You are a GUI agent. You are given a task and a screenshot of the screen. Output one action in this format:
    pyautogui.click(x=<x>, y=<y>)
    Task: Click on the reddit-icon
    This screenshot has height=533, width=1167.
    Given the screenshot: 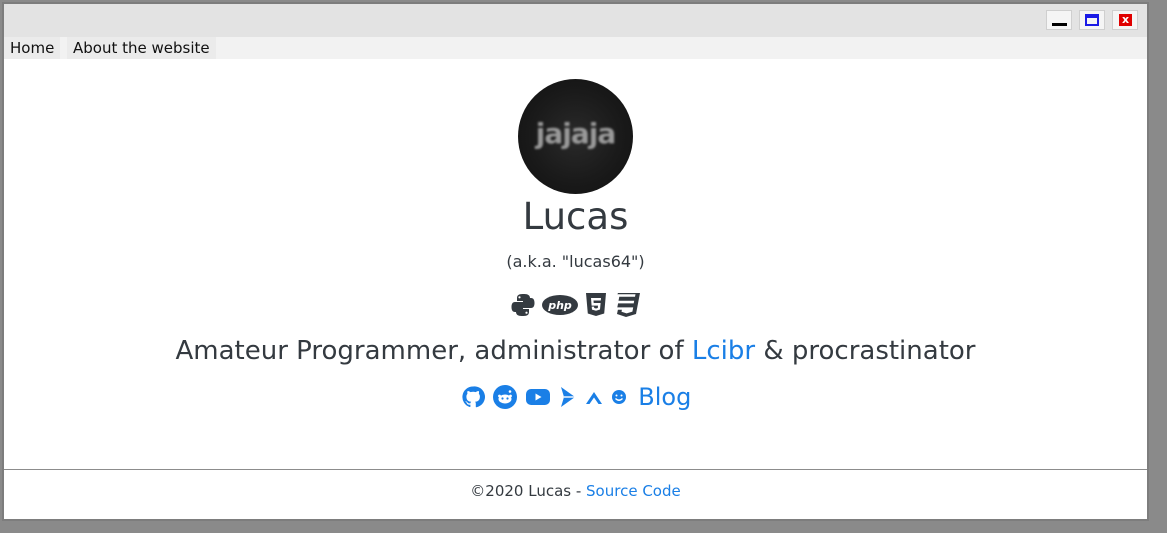 What is the action you would take?
    pyautogui.click(x=505, y=397)
    